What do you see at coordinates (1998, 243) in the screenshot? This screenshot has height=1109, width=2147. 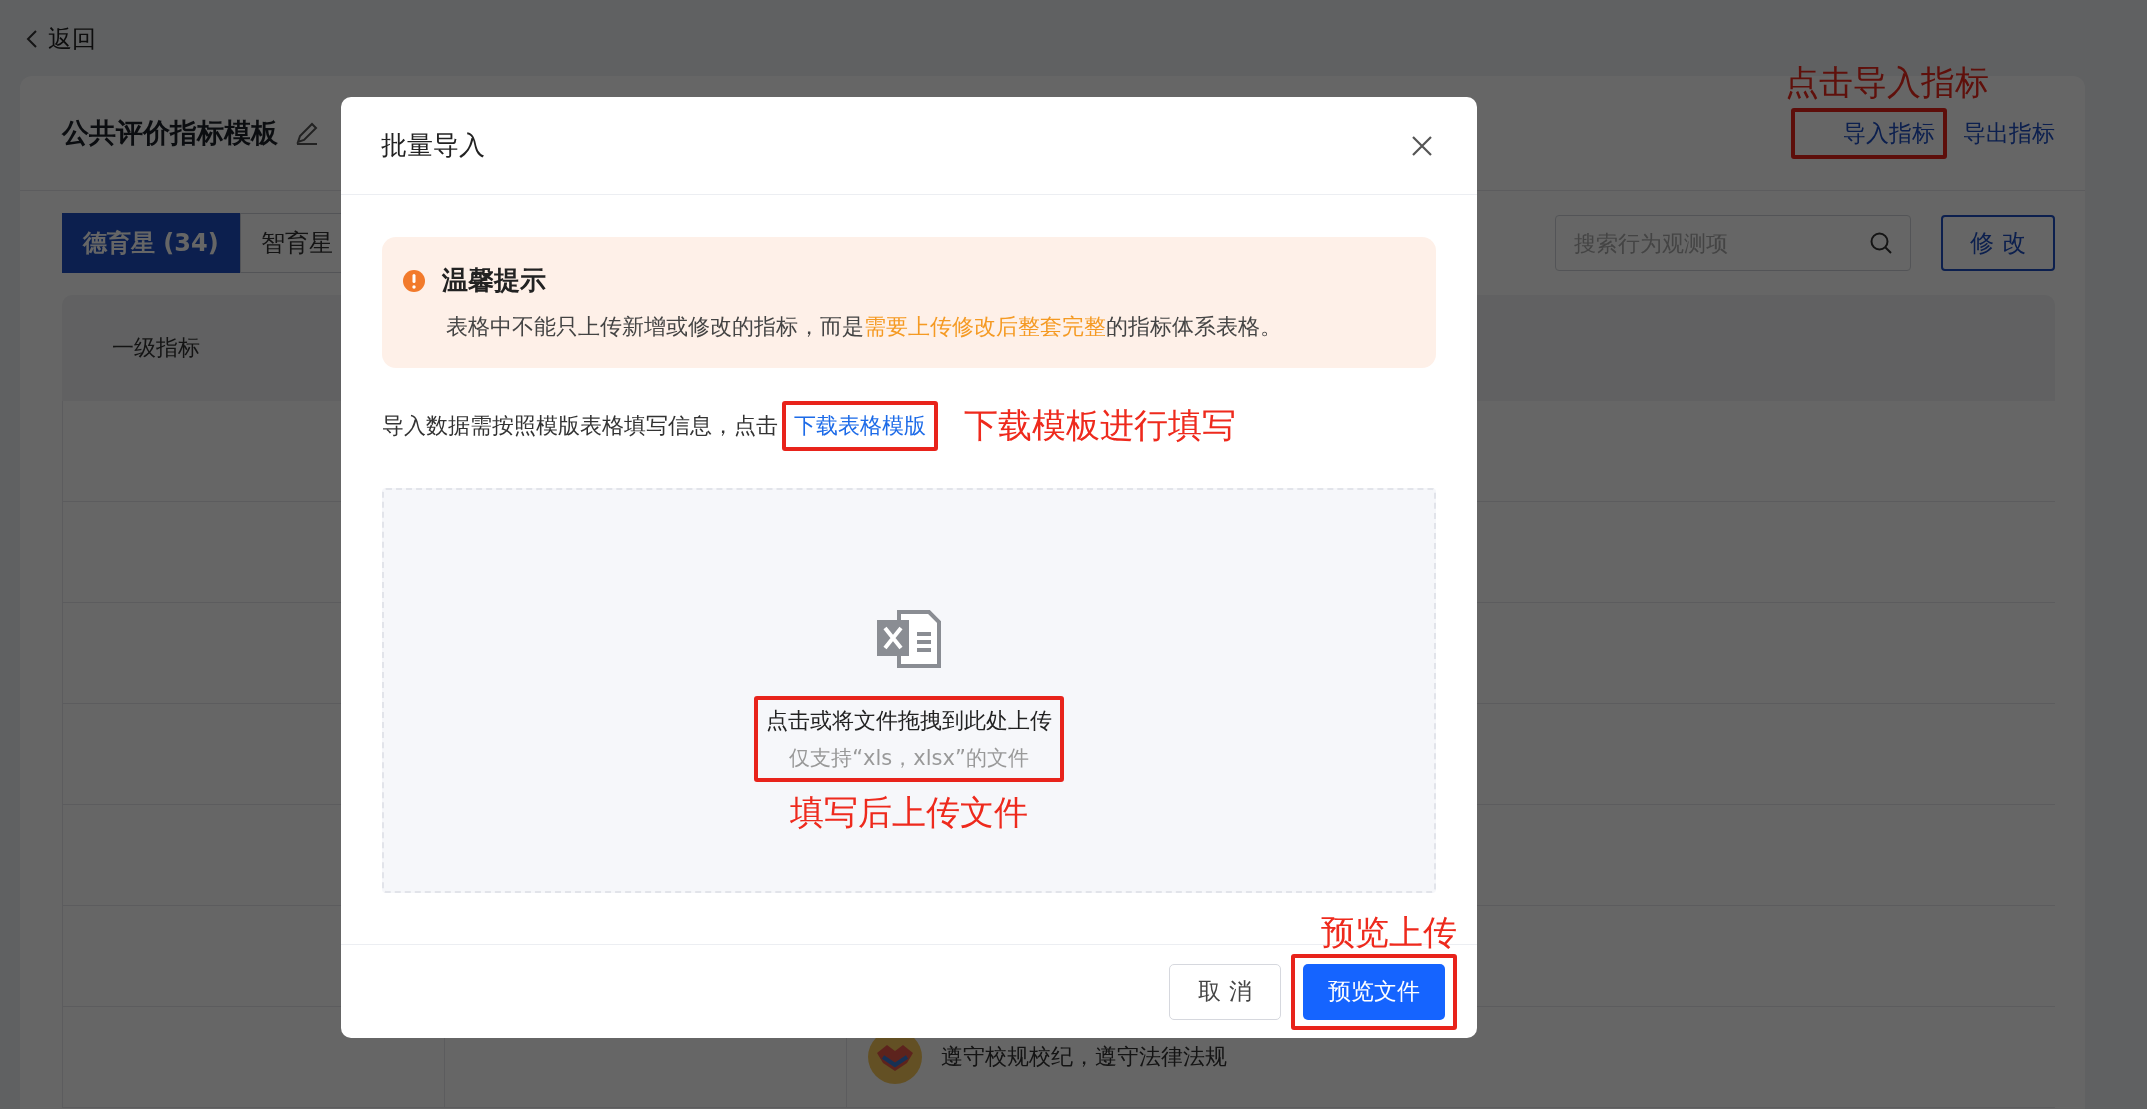 I see `edit-button: 修 改` at bounding box center [1998, 243].